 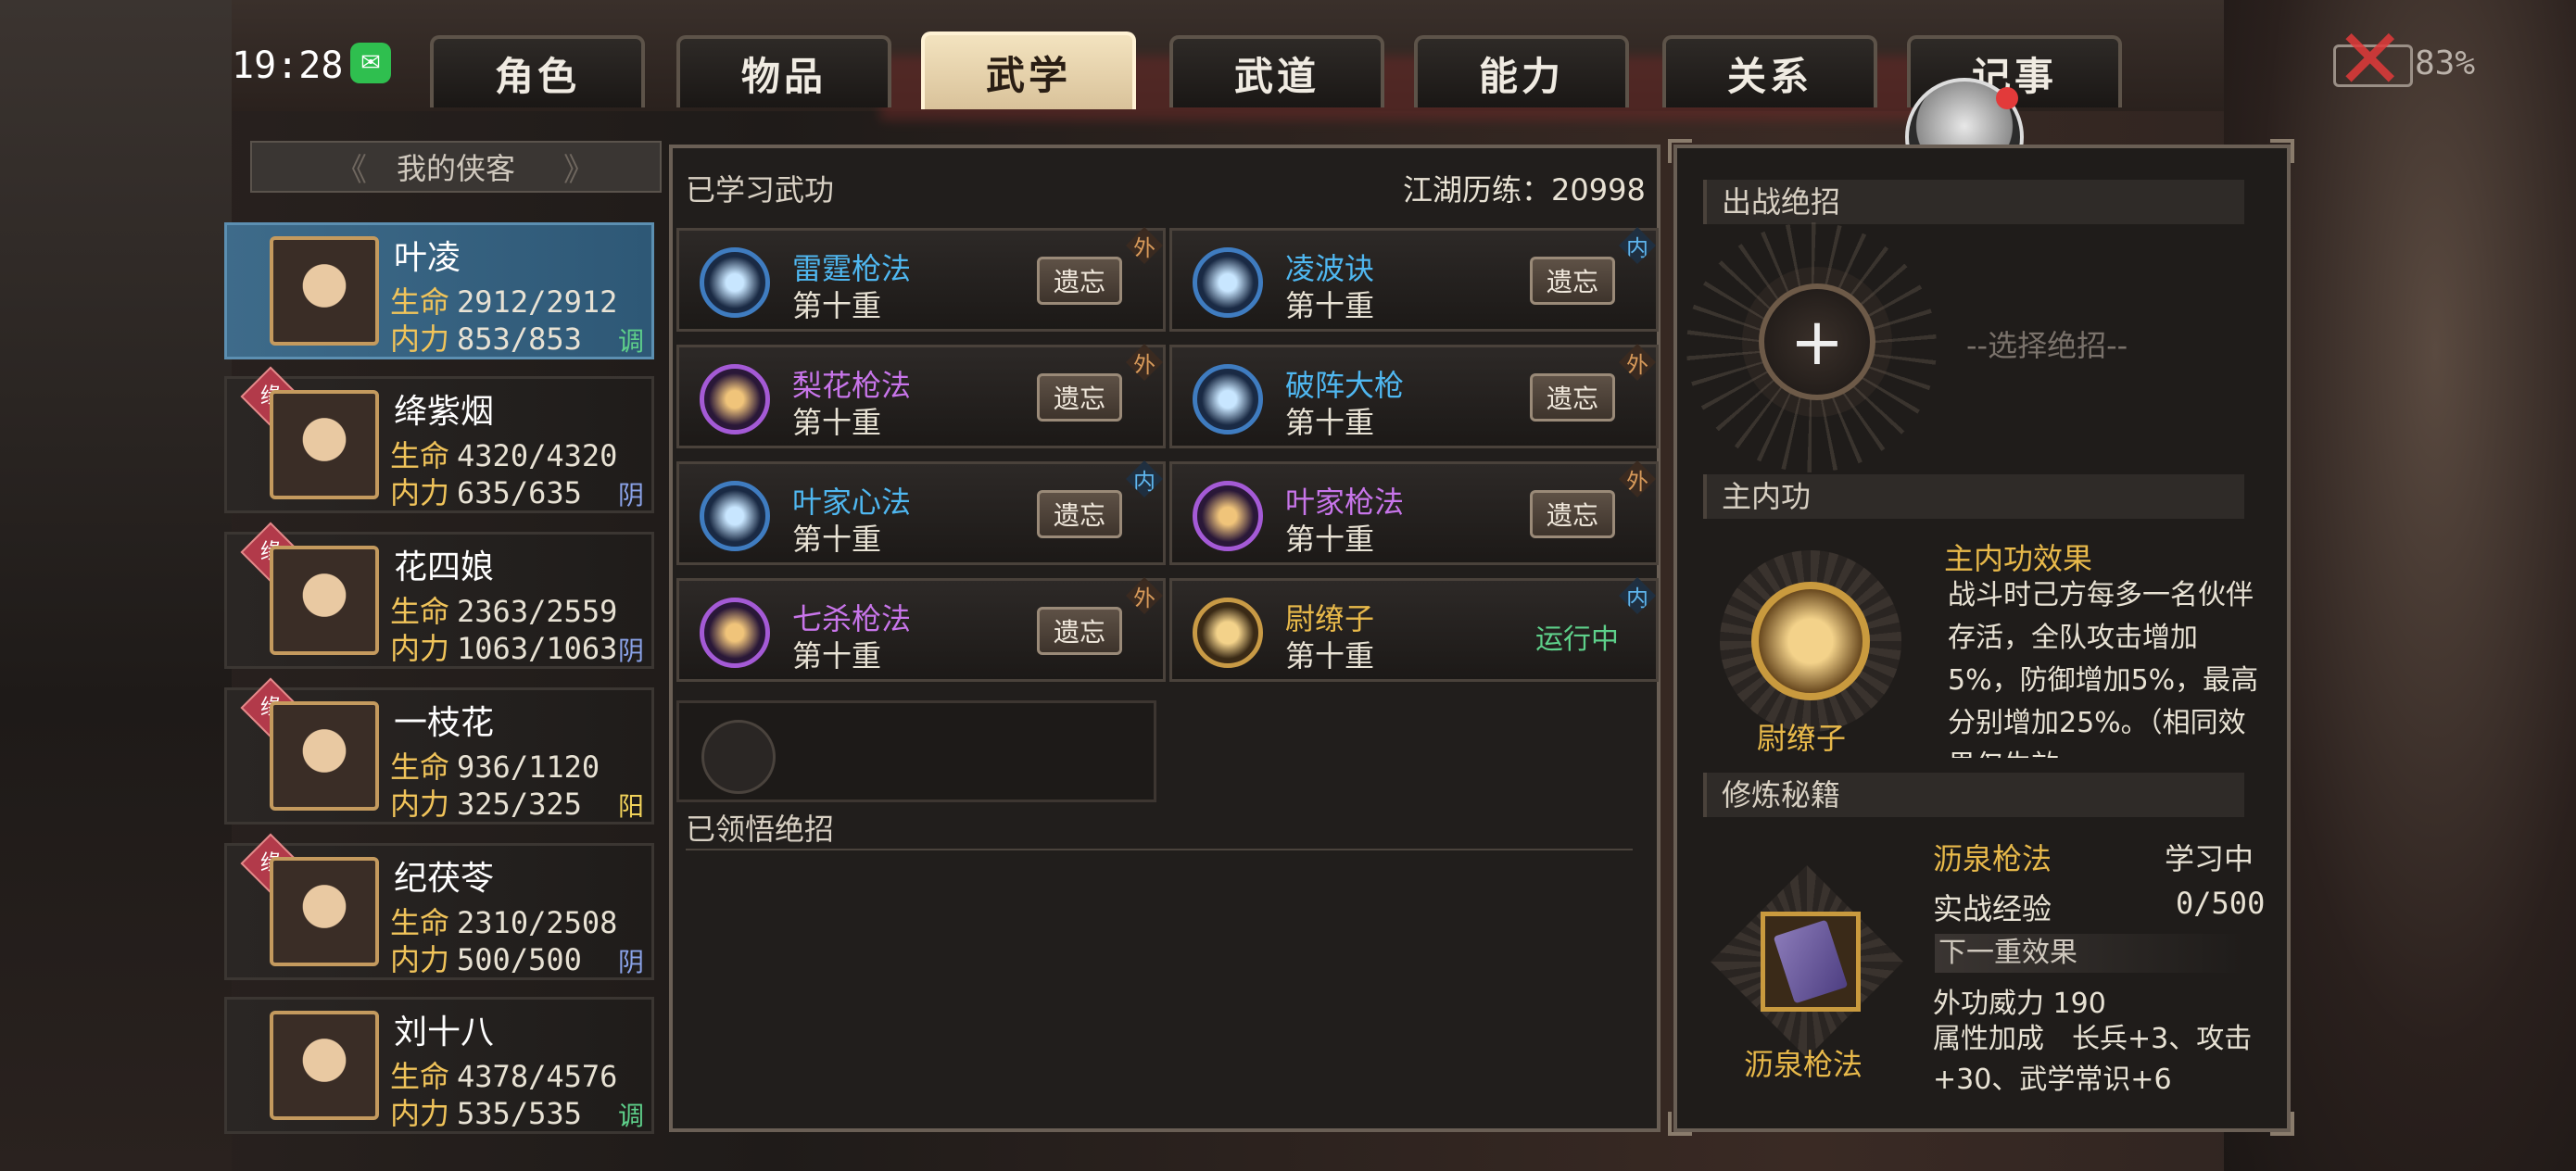 What do you see at coordinates (519, 339) in the screenshot?
I see `mp-value: 853/853` at bounding box center [519, 339].